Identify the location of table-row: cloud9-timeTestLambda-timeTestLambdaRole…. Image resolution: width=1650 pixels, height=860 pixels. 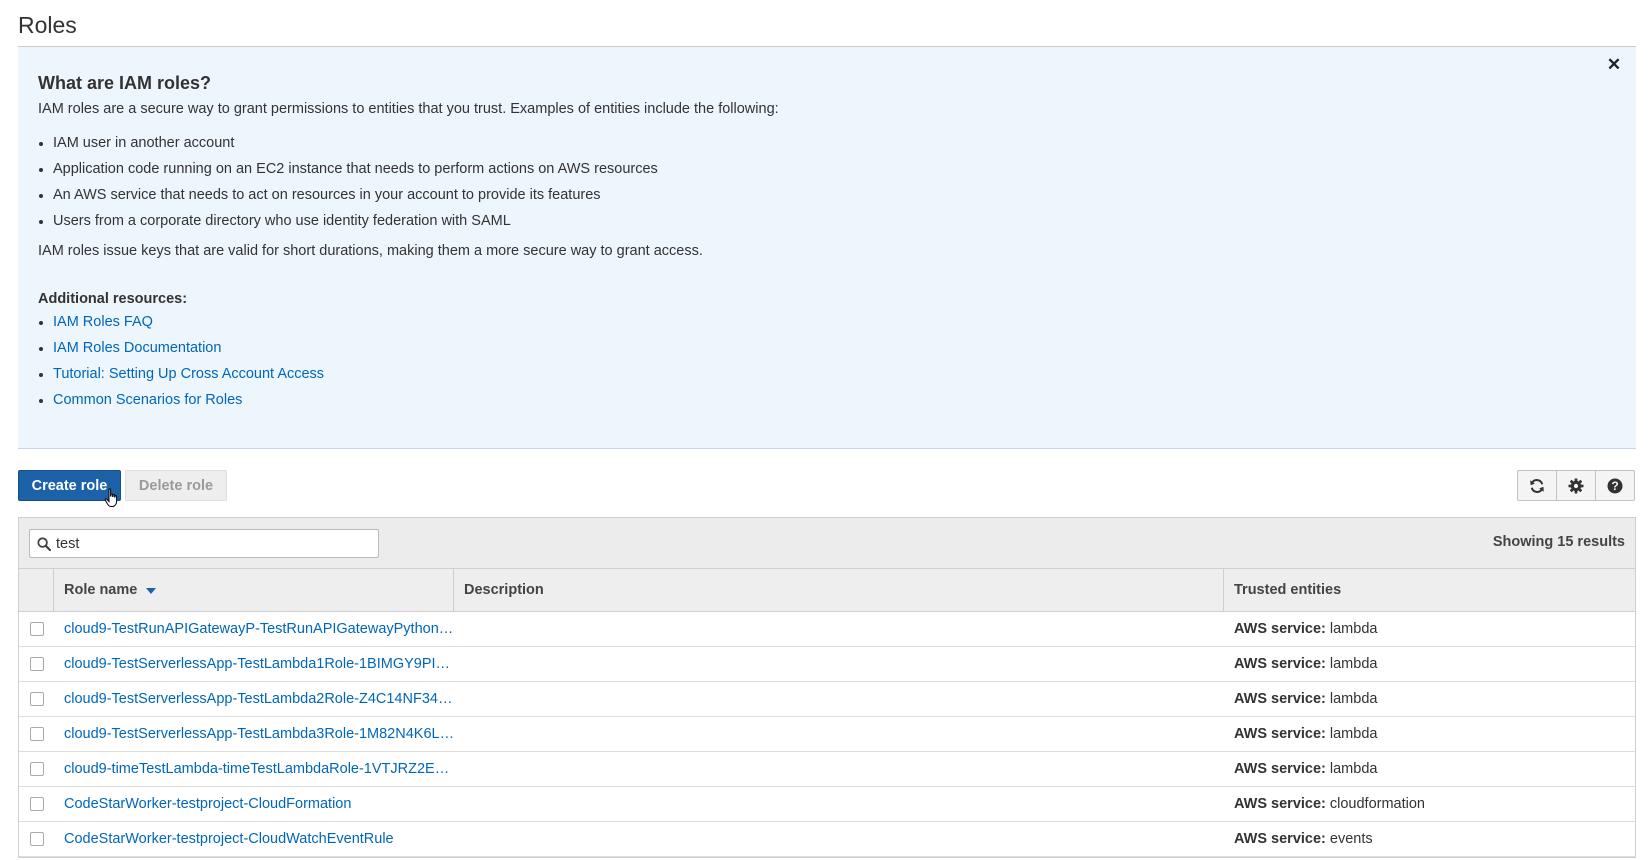
(827, 769).